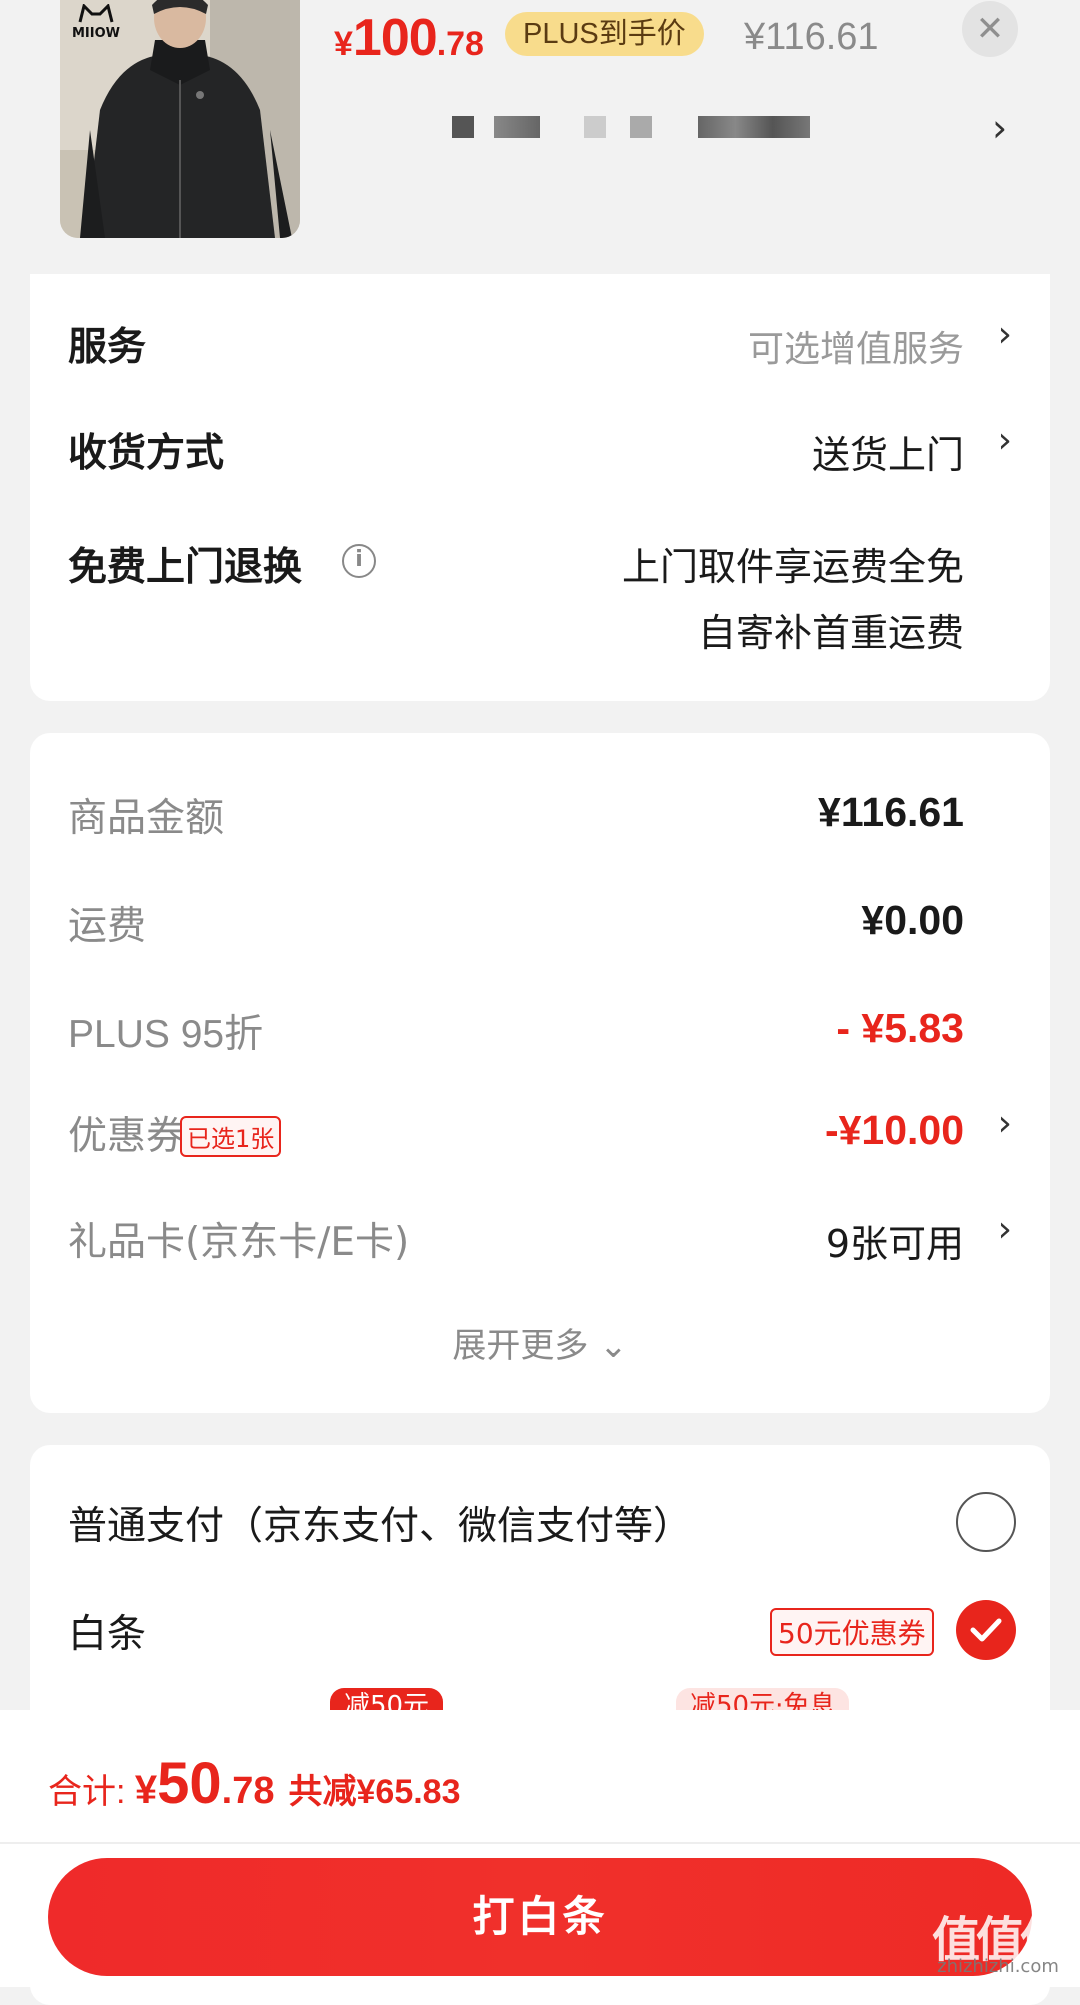 This screenshot has height=2005, width=1080. What do you see at coordinates (166, 1034) in the screenshot?
I see `plus-discount-label: PLUS 95折` at bounding box center [166, 1034].